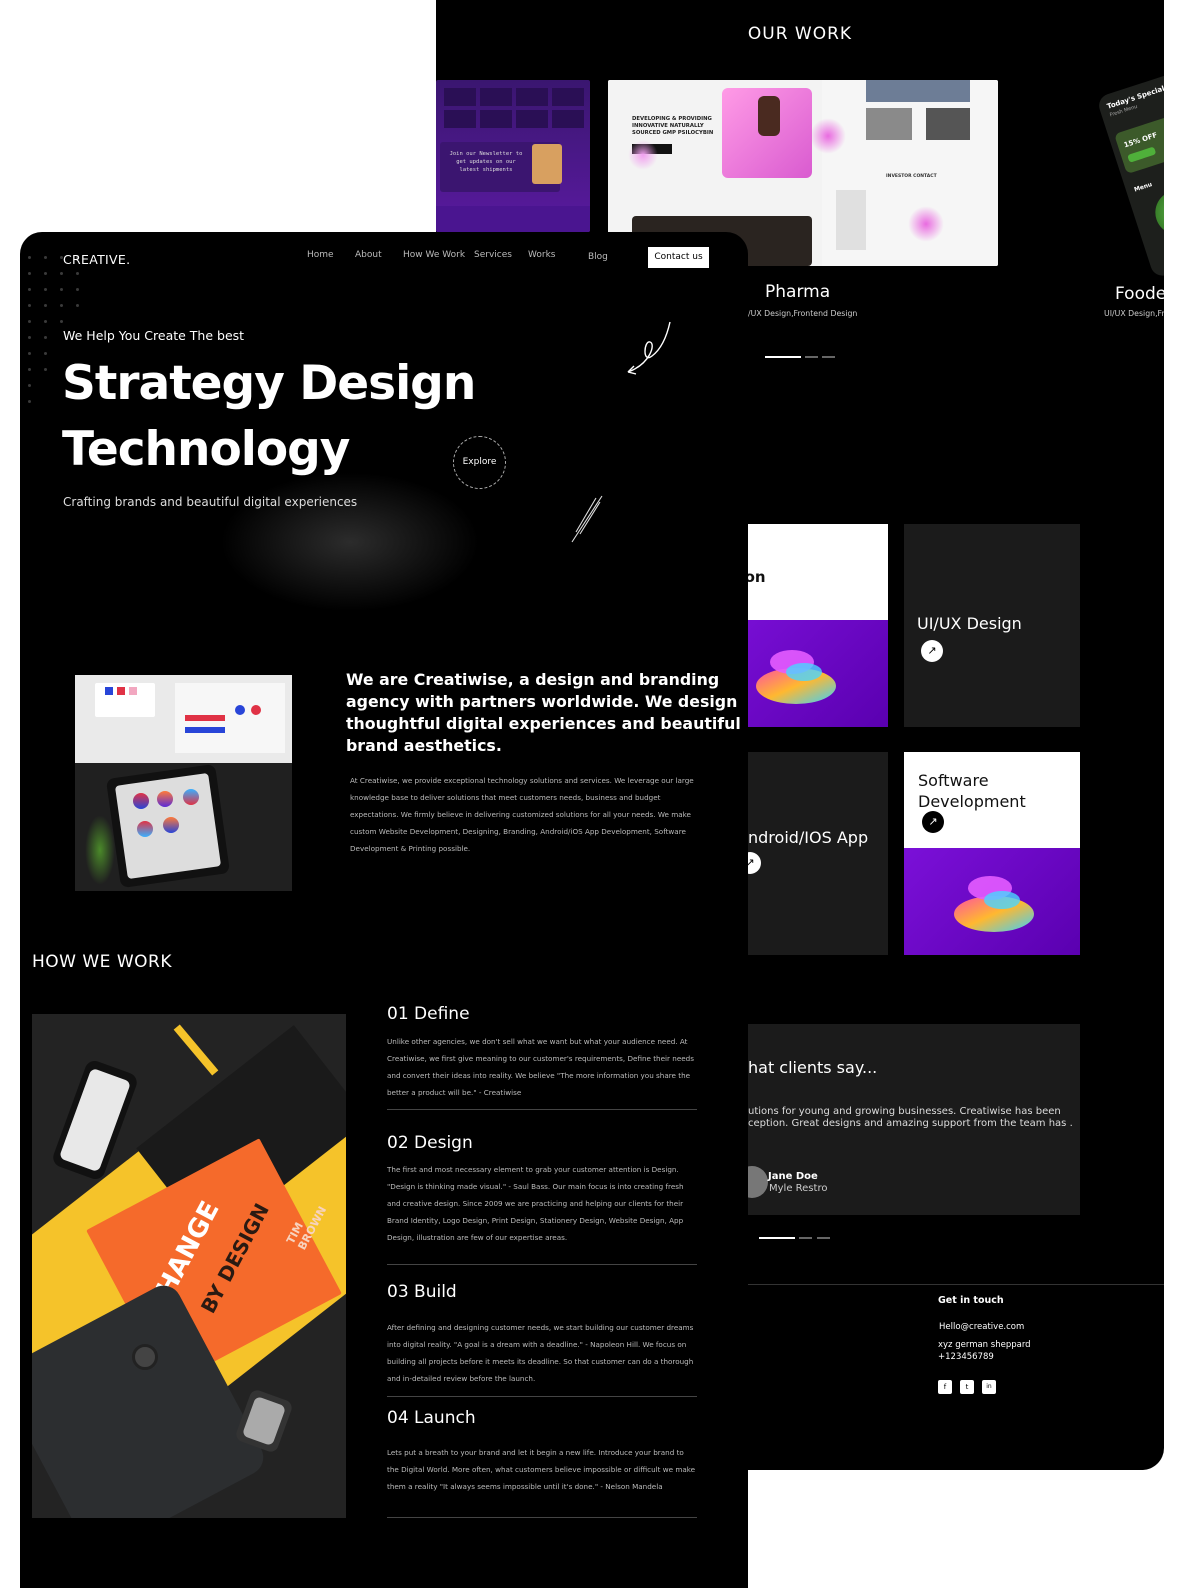 The image size is (1200, 1588). Describe the element at coordinates (972, 791) in the screenshot. I see `service-card-label: Software Development` at that location.